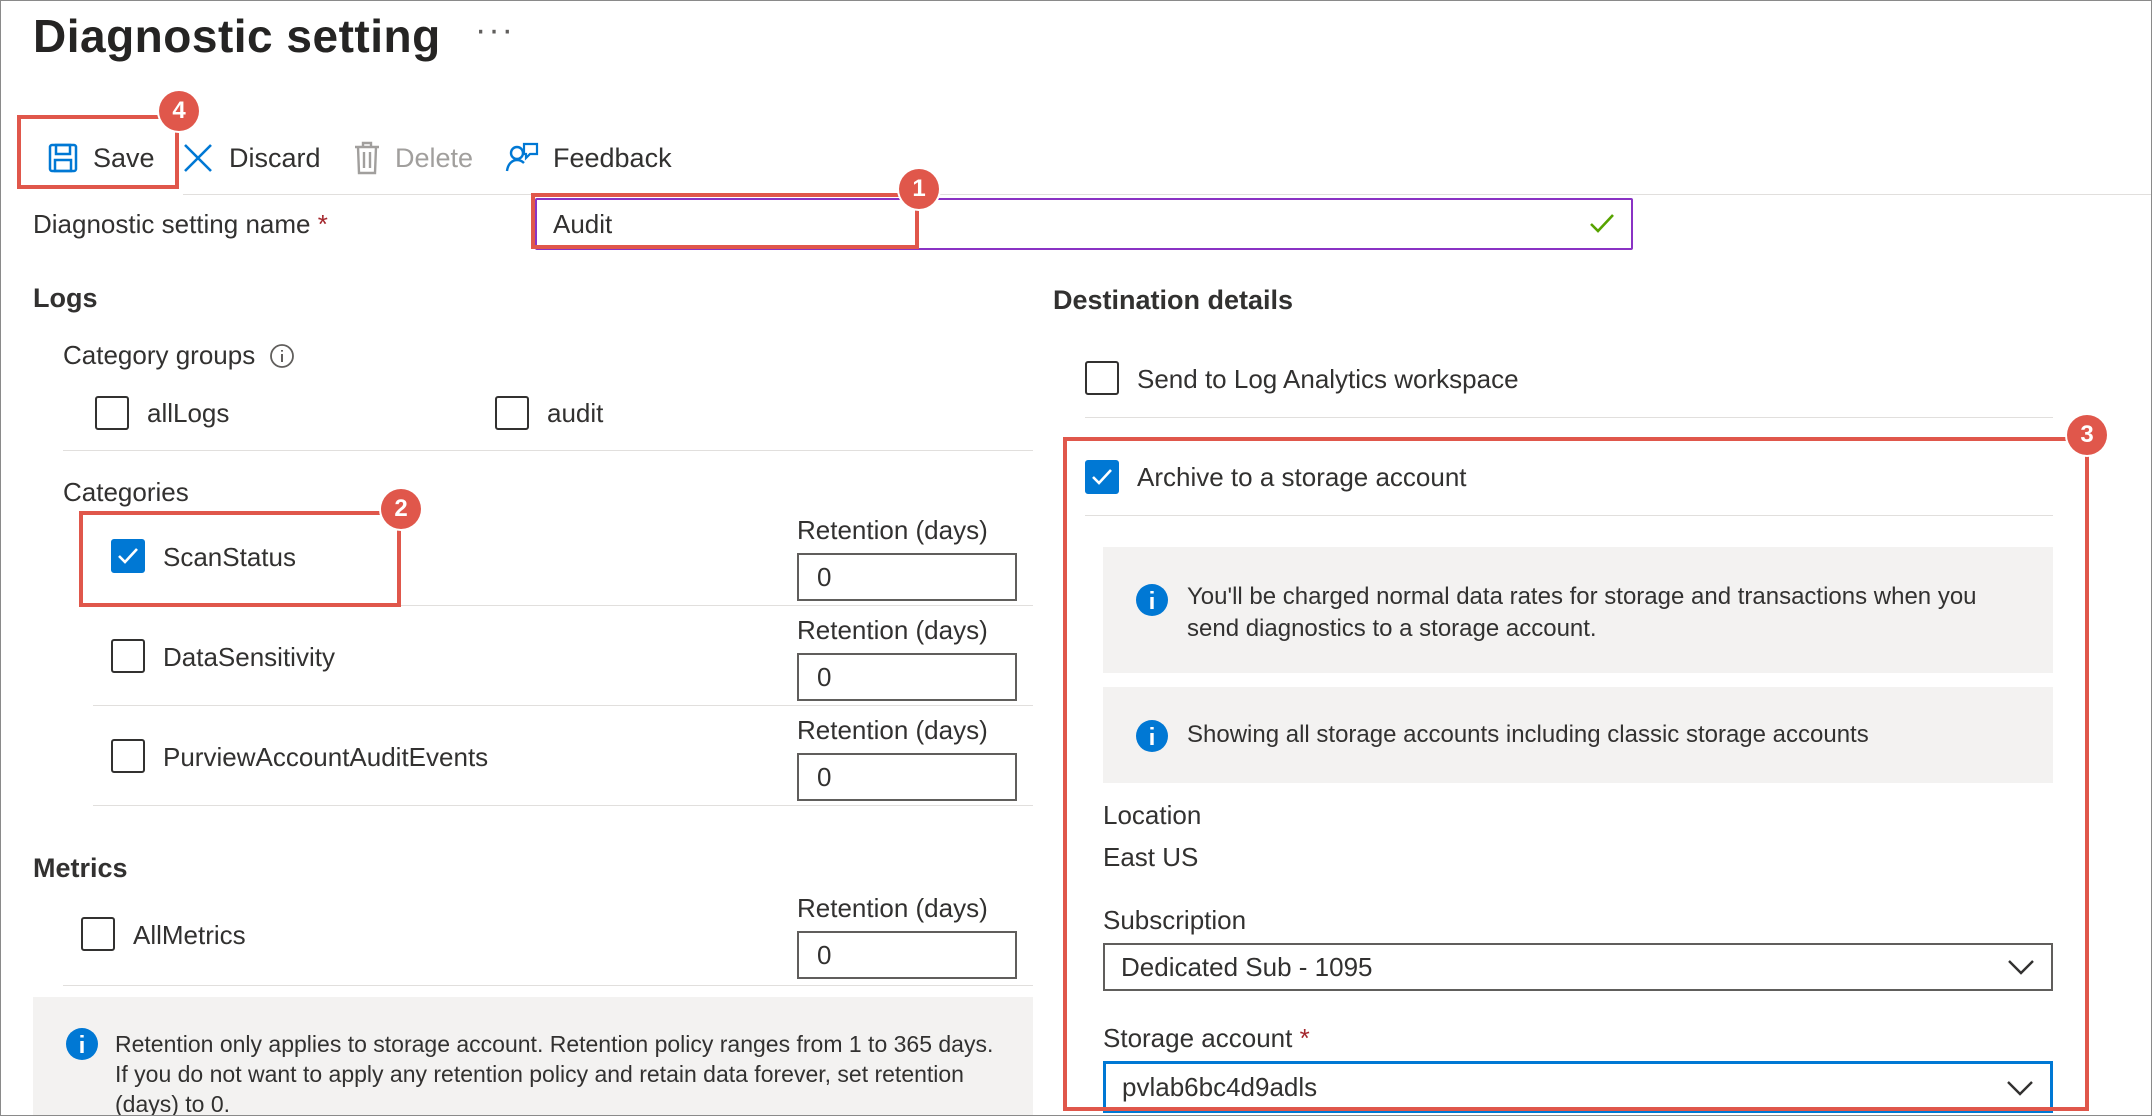  I want to click on scanstatus-retention-input: 0, so click(907, 577).